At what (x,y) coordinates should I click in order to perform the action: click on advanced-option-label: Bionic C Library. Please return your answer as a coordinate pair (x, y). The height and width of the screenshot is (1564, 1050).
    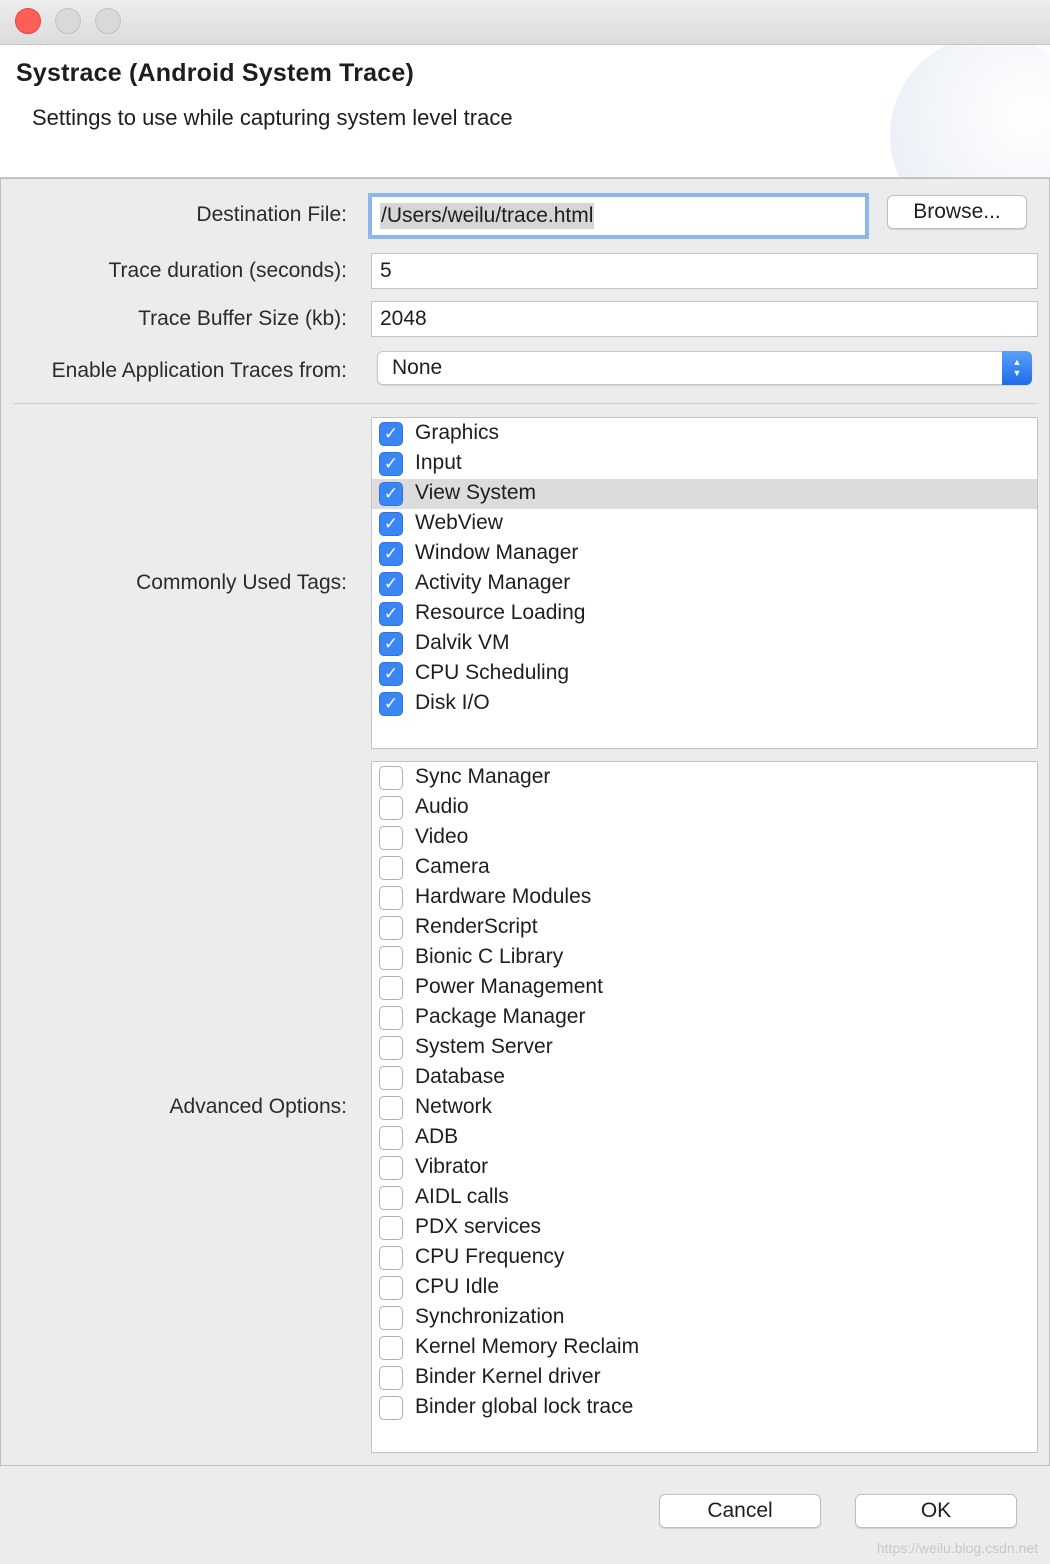
    Looking at the image, I should click on (489, 956).